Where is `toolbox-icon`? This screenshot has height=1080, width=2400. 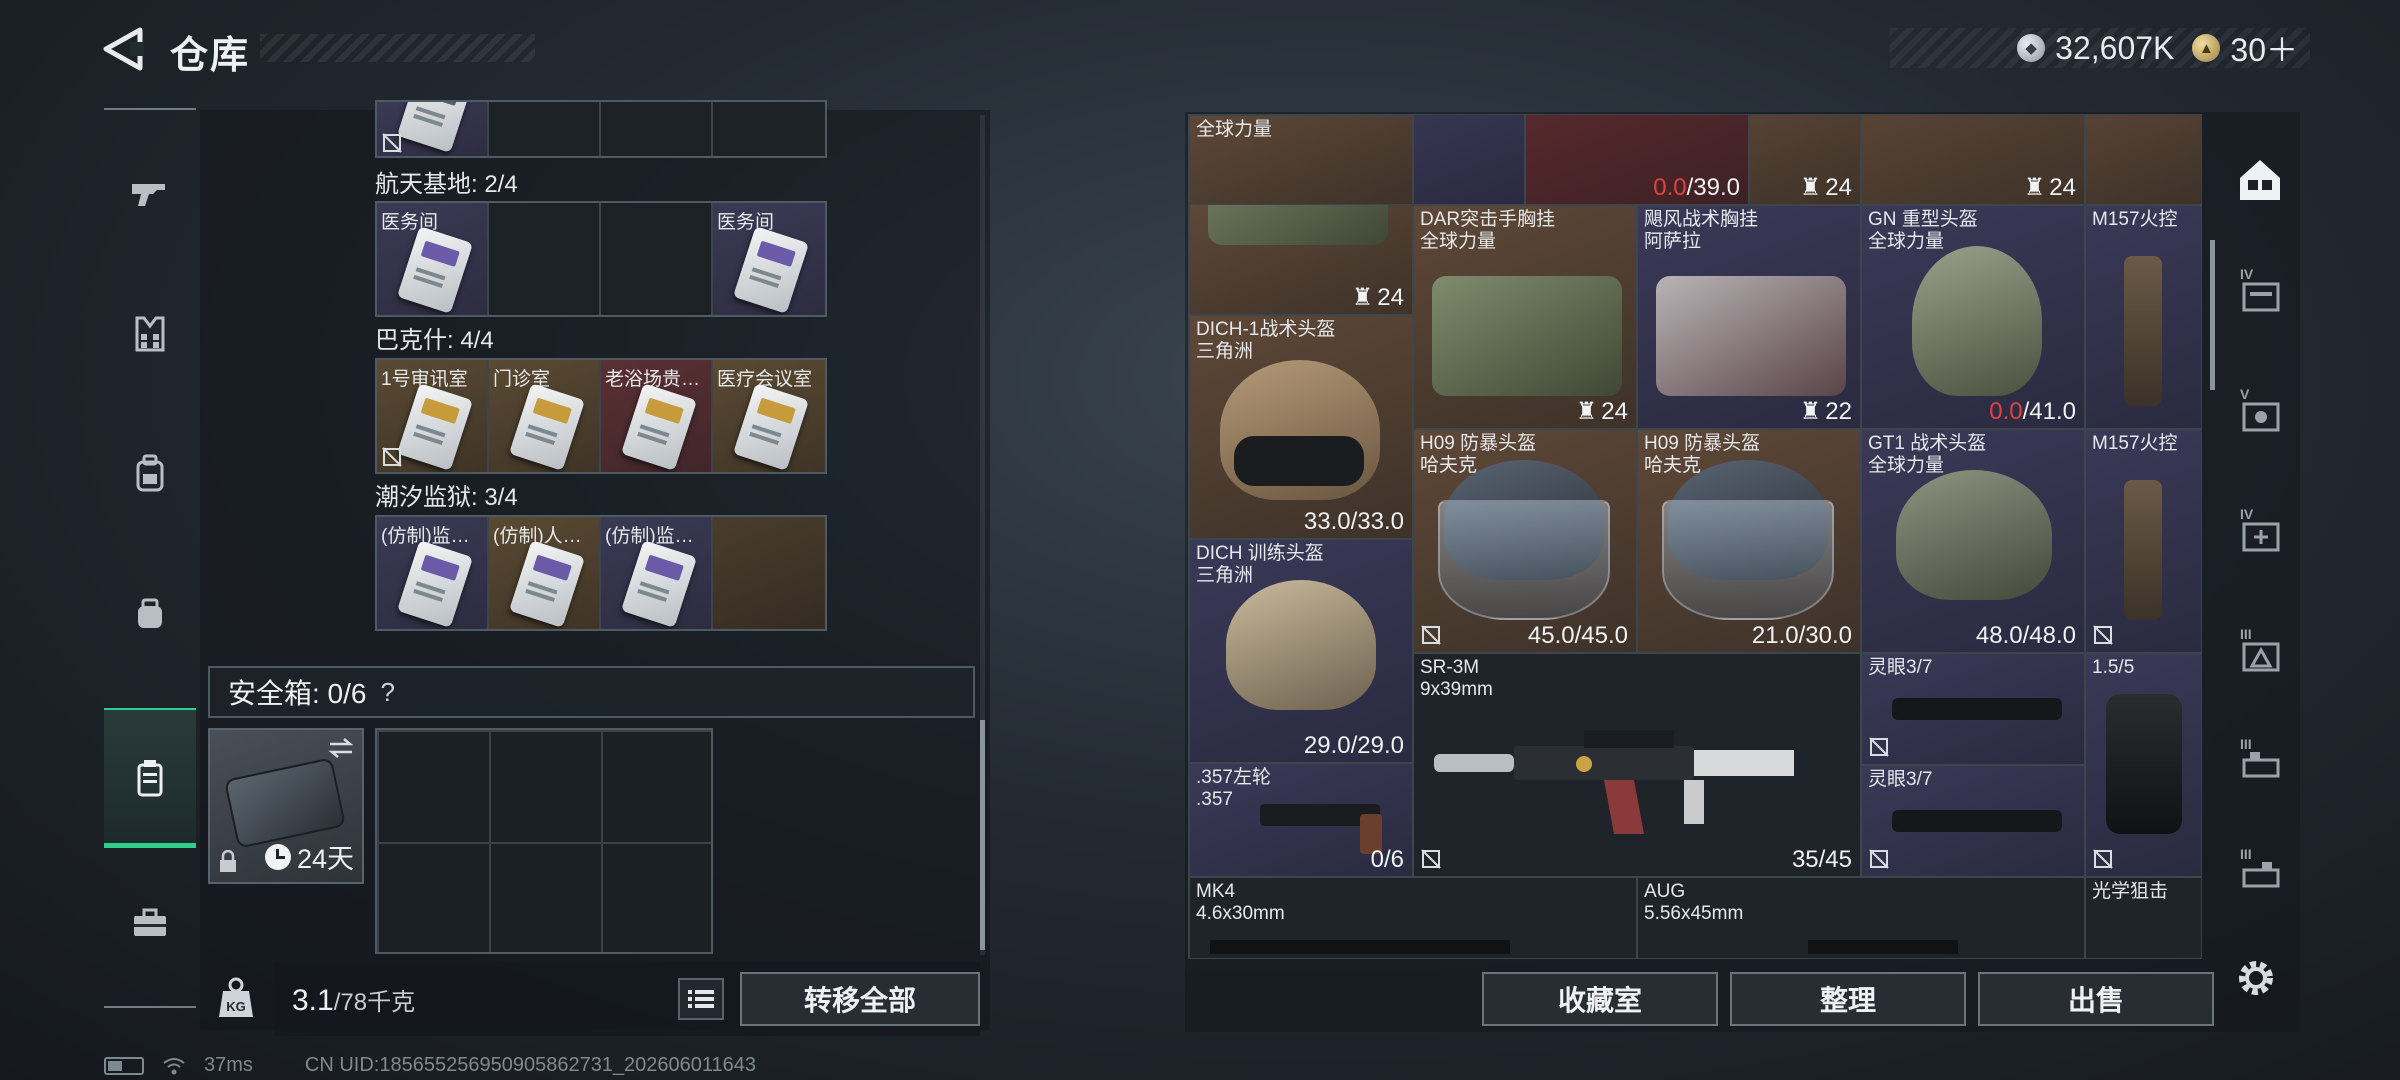 toolbox-icon is located at coordinates (150, 922).